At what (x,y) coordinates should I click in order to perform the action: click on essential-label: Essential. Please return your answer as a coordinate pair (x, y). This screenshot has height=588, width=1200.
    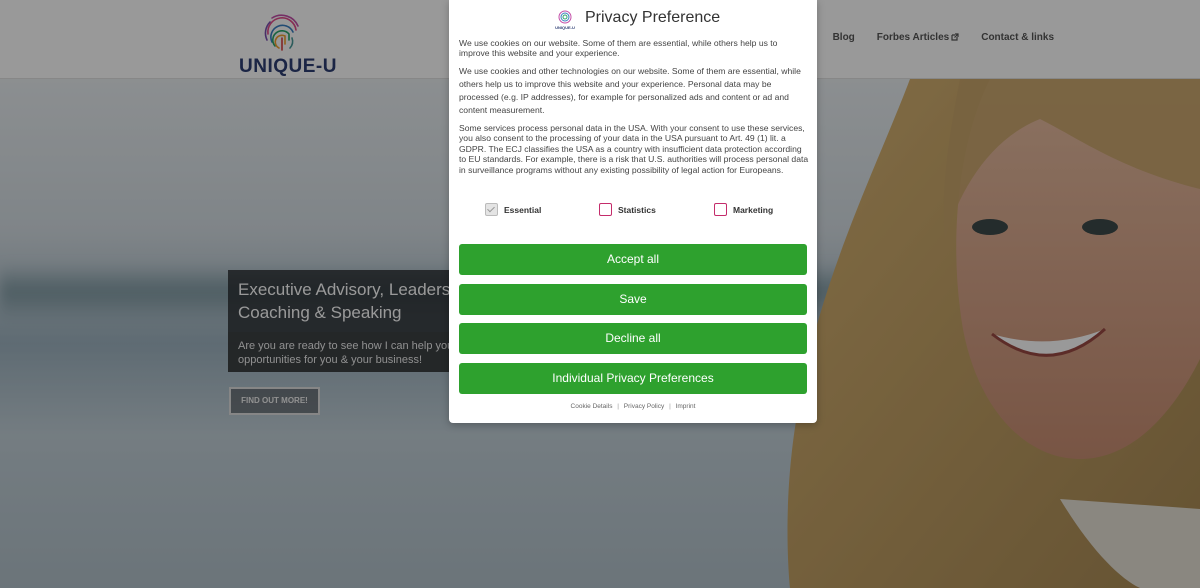
    Looking at the image, I should click on (523, 209).